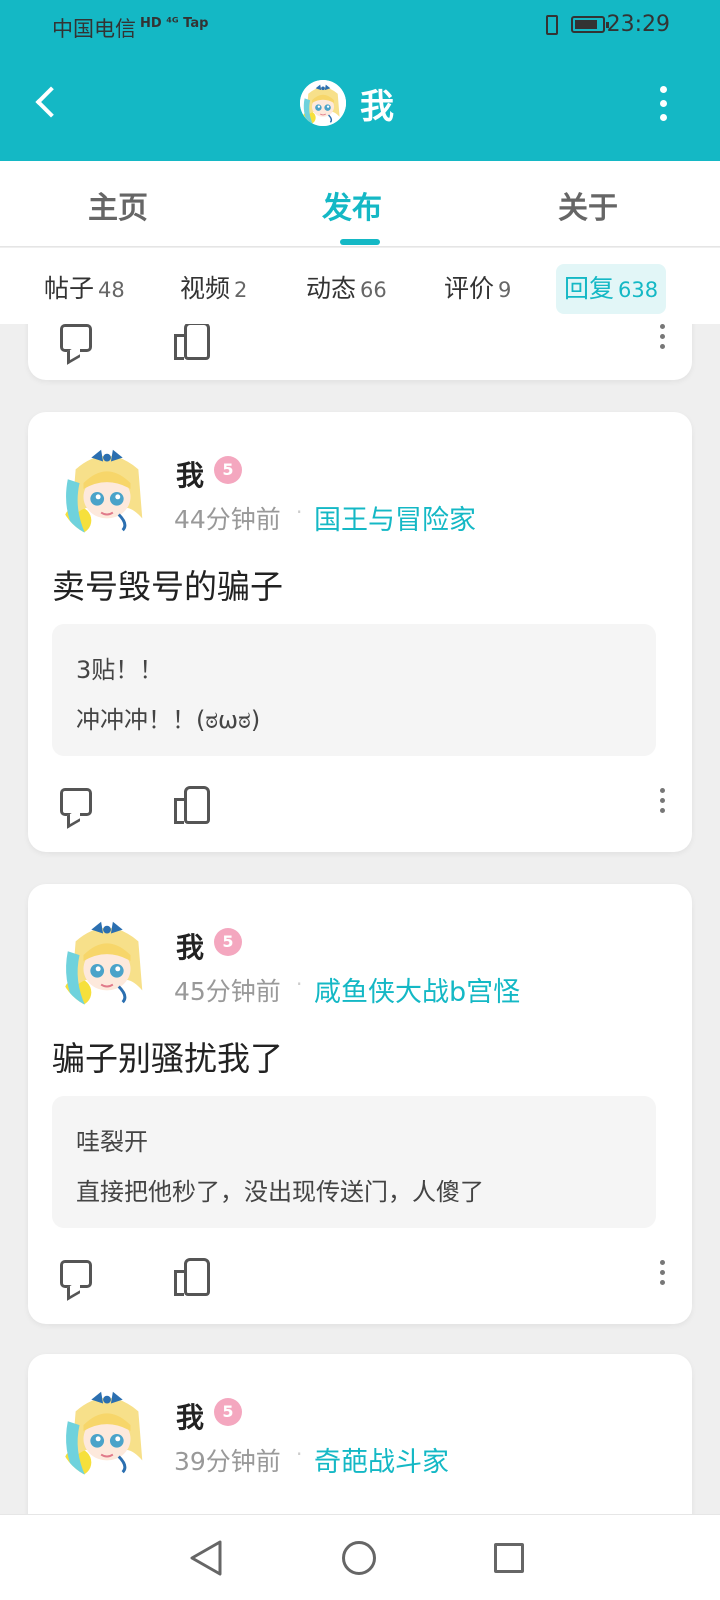  What do you see at coordinates (167, 1056) in the screenshot?
I see `post-title: 骗子别骚扰我了` at bounding box center [167, 1056].